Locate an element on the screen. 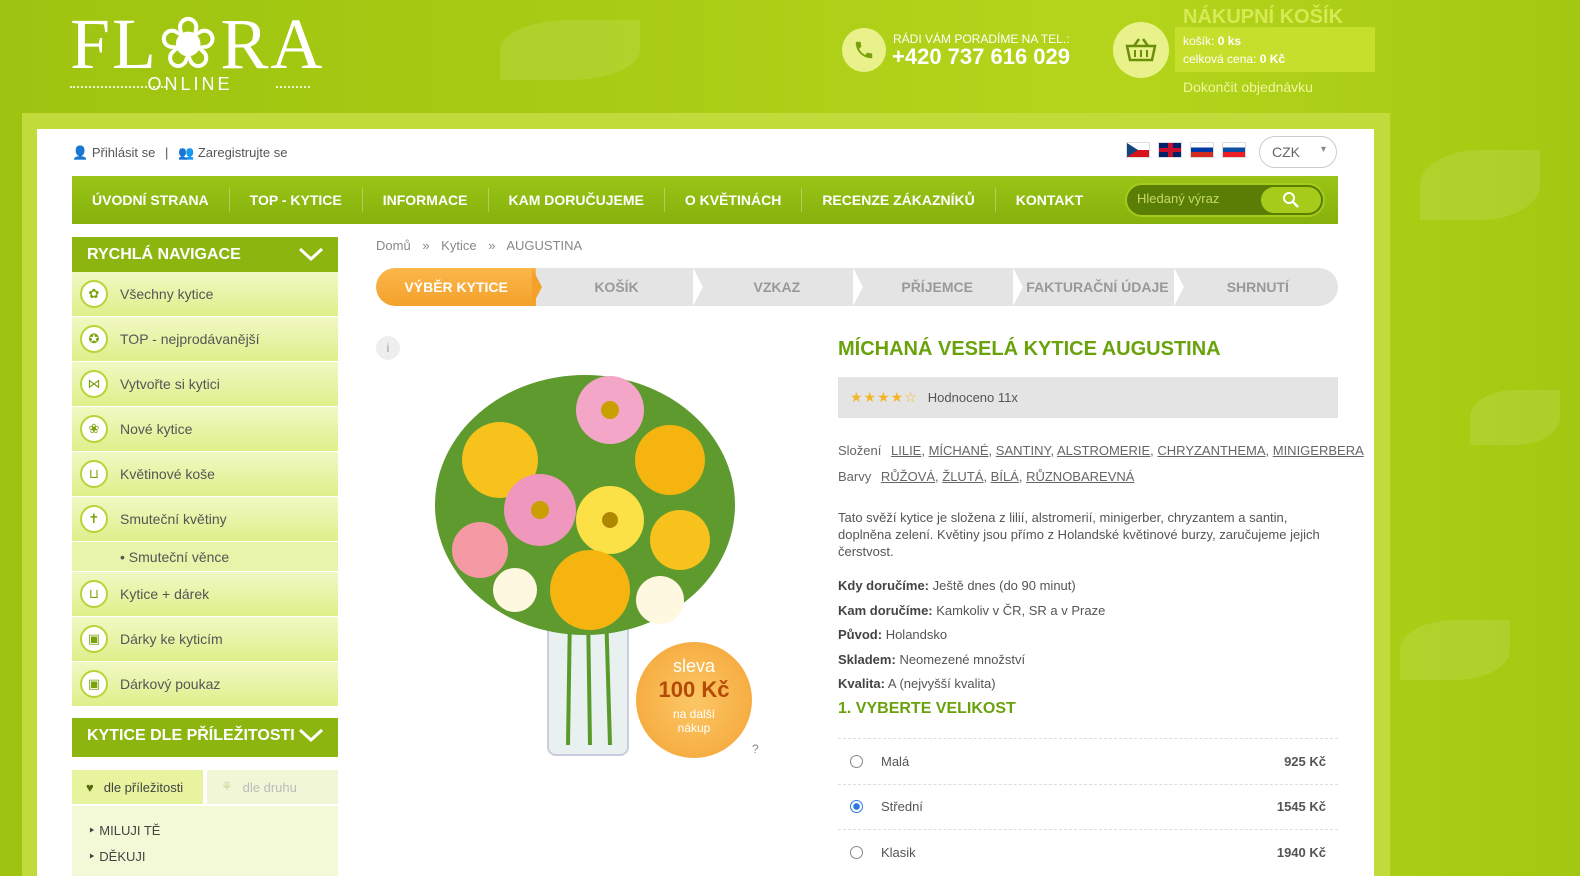 The height and width of the screenshot is (876, 1580). background-leaf is located at coordinates (1455, 650).